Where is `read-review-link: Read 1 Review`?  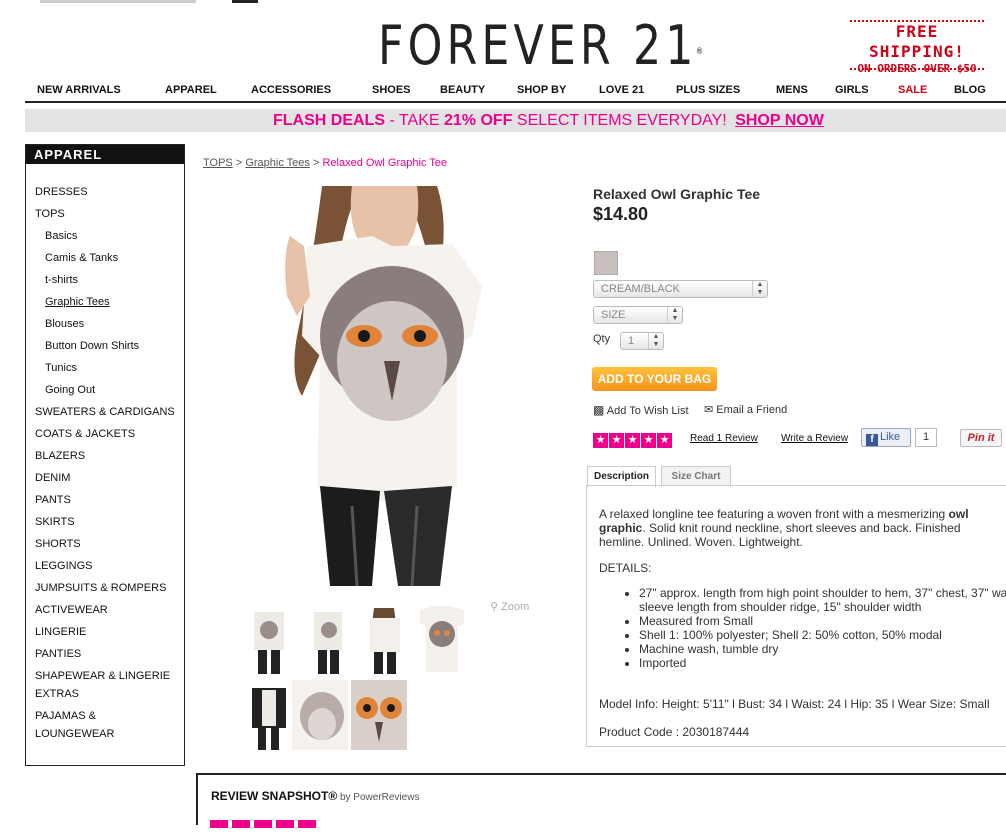 read-review-link: Read 1 Review is located at coordinates (724, 438).